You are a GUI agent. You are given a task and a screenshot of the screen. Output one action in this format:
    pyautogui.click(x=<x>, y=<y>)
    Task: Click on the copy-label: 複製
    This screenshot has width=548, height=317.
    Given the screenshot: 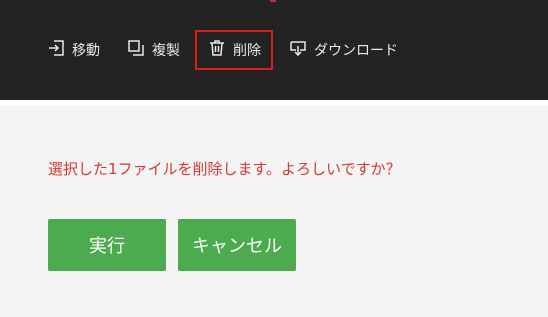 What is the action you would take?
    pyautogui.click(x=166, y=51)
    